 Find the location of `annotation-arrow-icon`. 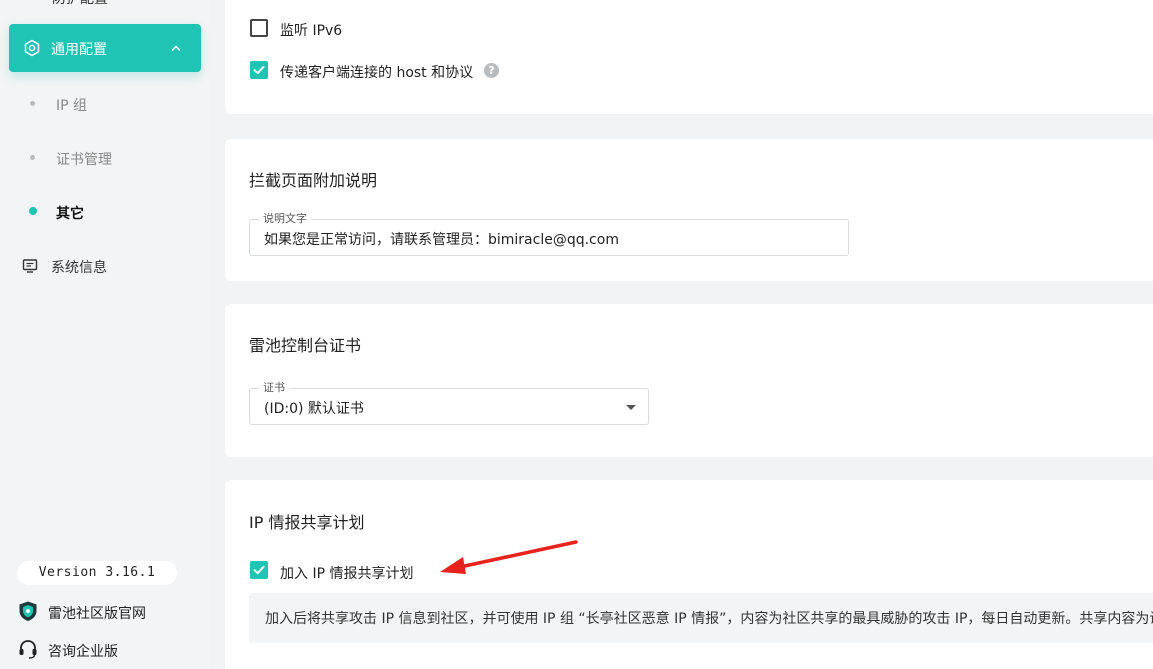

annotation-arrow-icon is located at coordinates (509, 557).